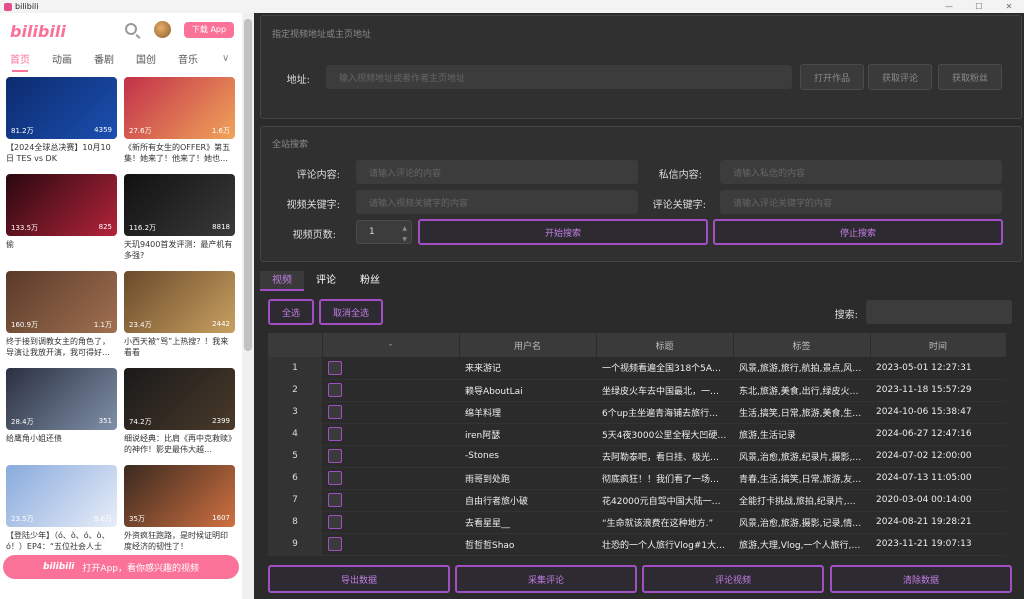 Image resolution: width=1024 pixels, height=599 pixels. I want to click on video-title: 偷, so click(61, 250).